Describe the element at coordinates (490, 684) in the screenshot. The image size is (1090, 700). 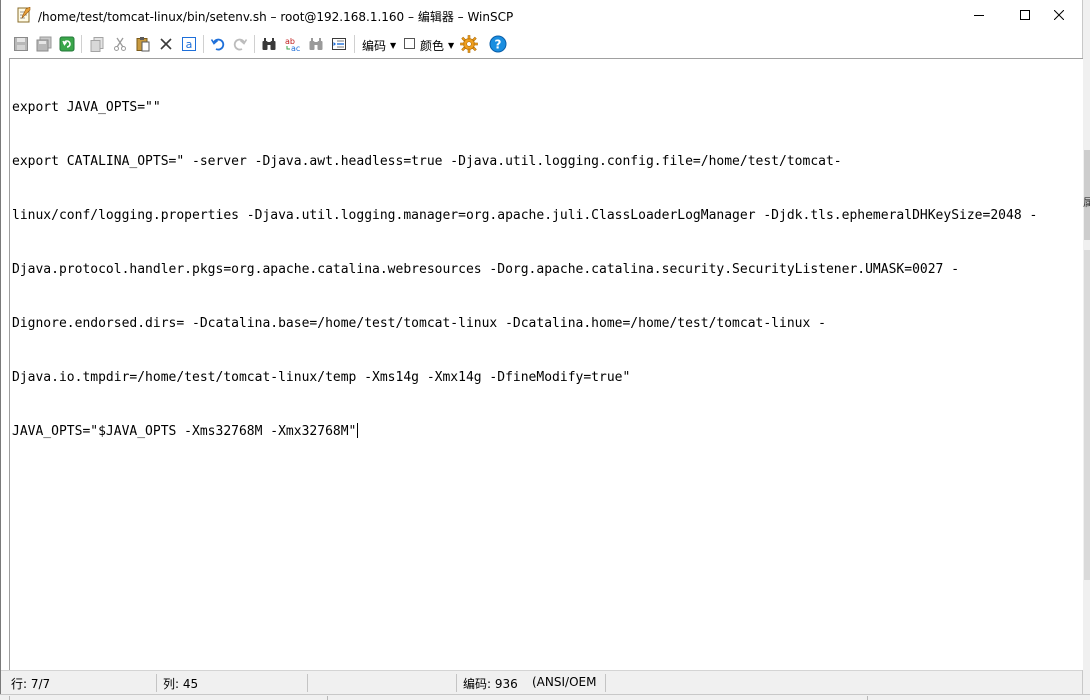
I see `status-encoding: 编码: 936` at that location.